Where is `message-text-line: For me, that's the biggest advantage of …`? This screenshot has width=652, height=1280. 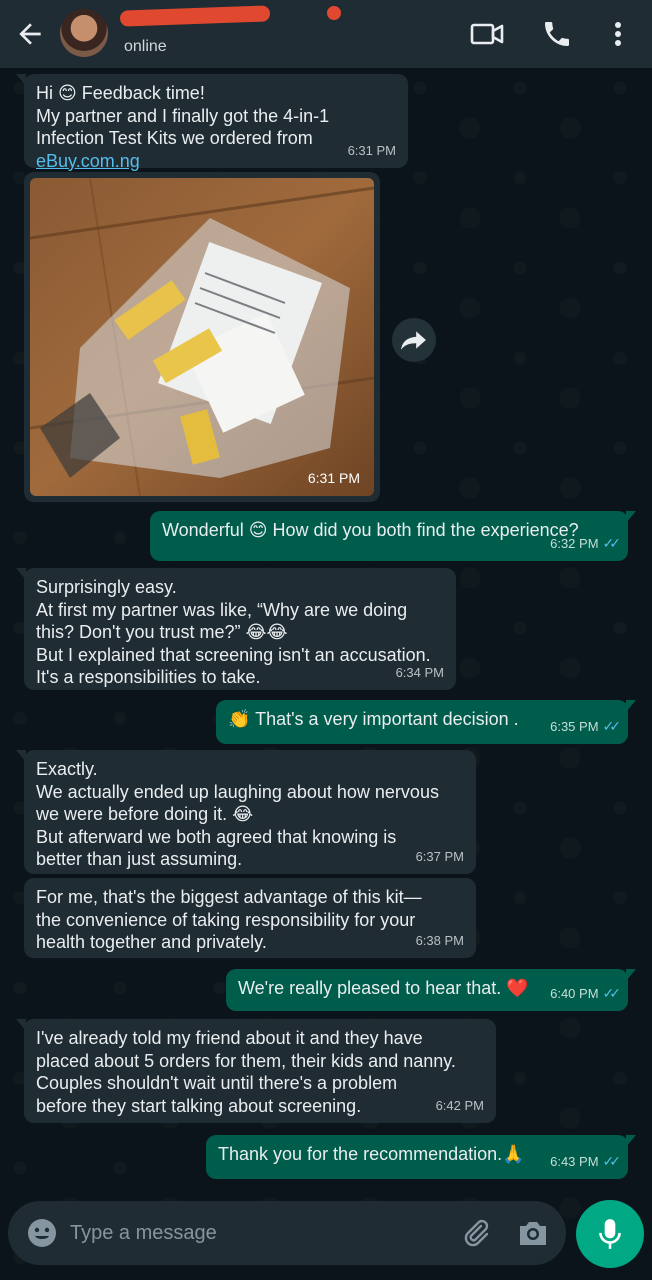 message-text-line: For me, that's the biggest advantage of … is located at coordinates (229, 897).